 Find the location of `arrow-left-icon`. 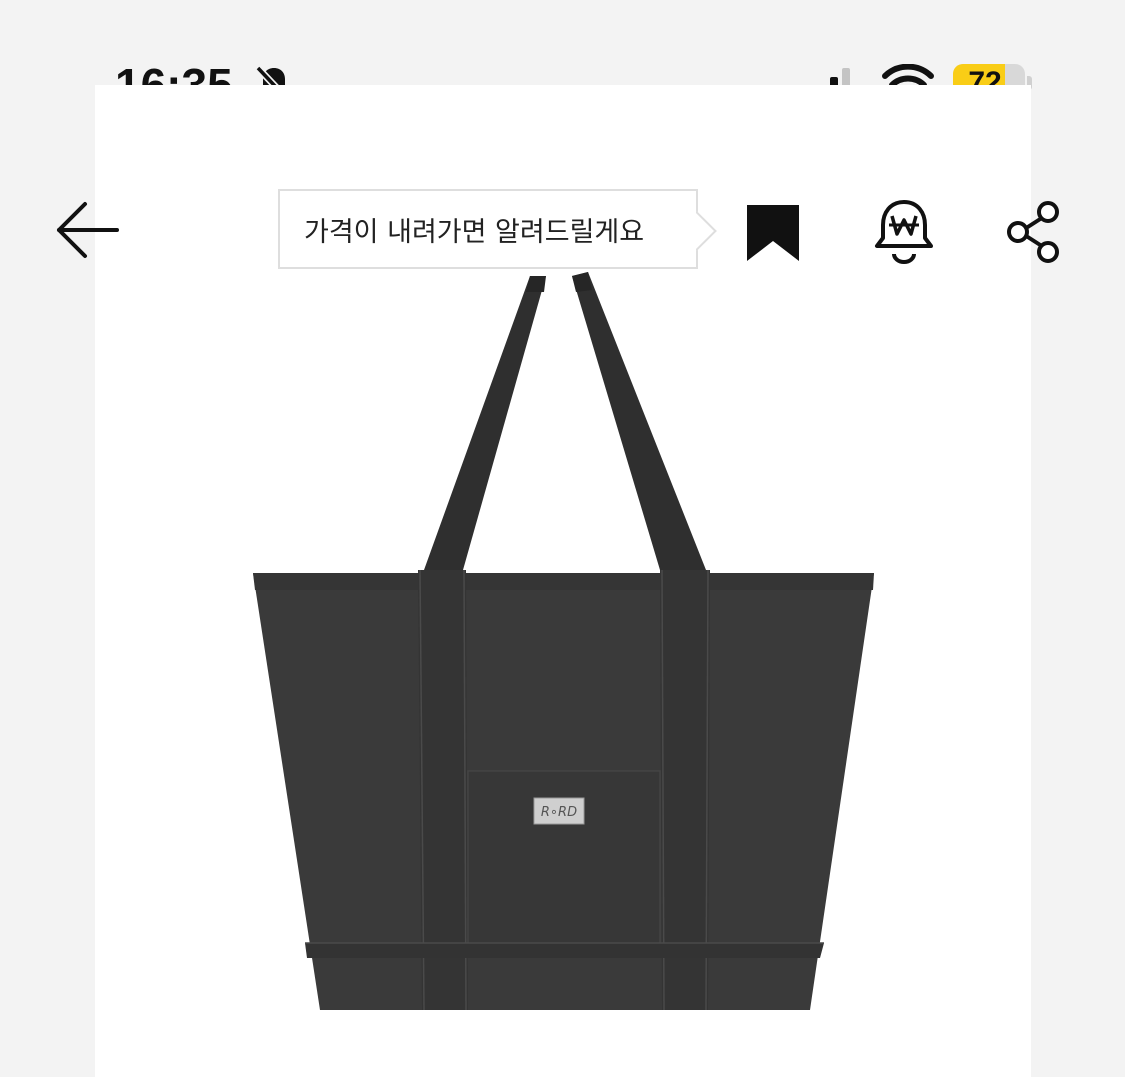

arrow-left-icon is located at coordinates (88, 230).